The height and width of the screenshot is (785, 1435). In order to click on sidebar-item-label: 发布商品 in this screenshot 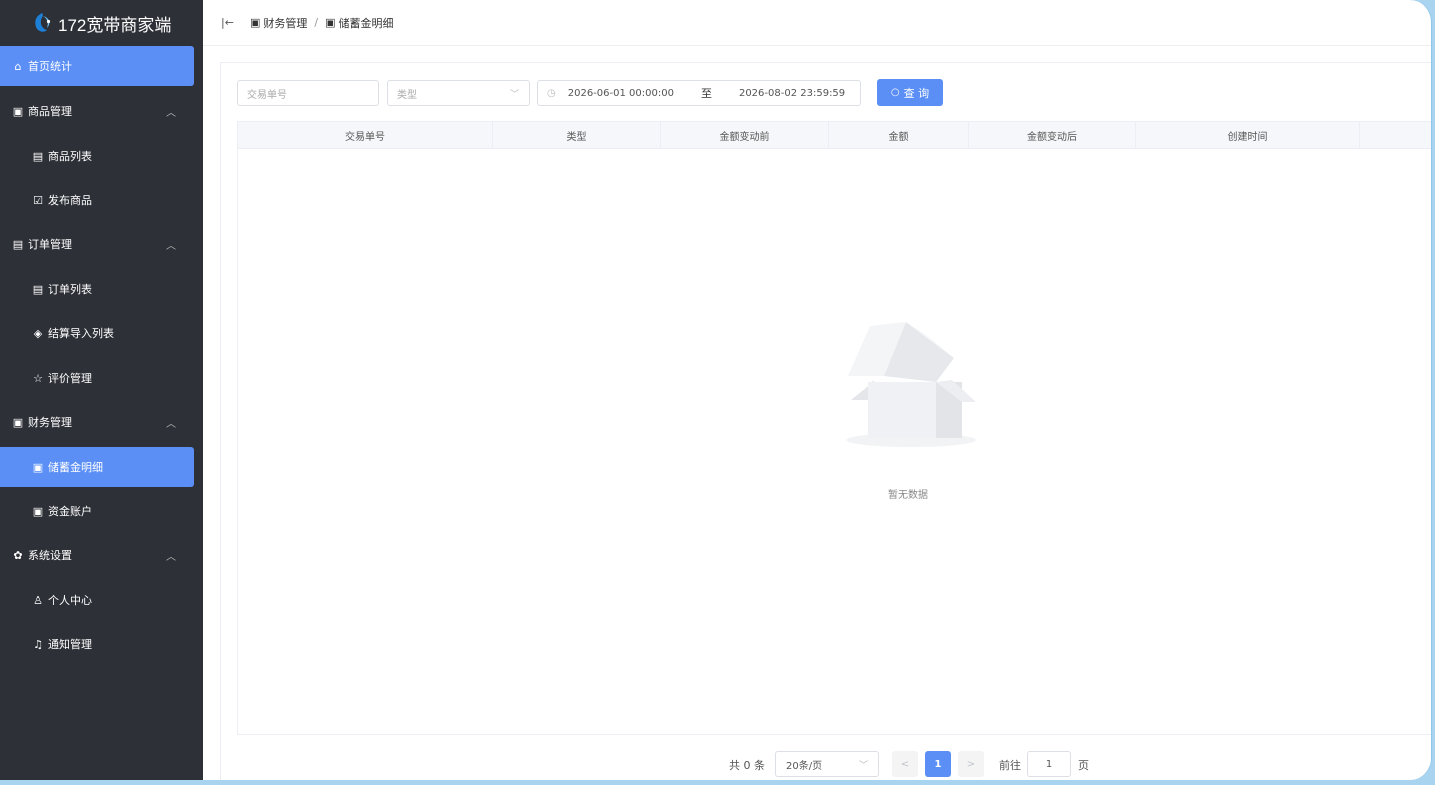, I will do `click(70, 200)`.